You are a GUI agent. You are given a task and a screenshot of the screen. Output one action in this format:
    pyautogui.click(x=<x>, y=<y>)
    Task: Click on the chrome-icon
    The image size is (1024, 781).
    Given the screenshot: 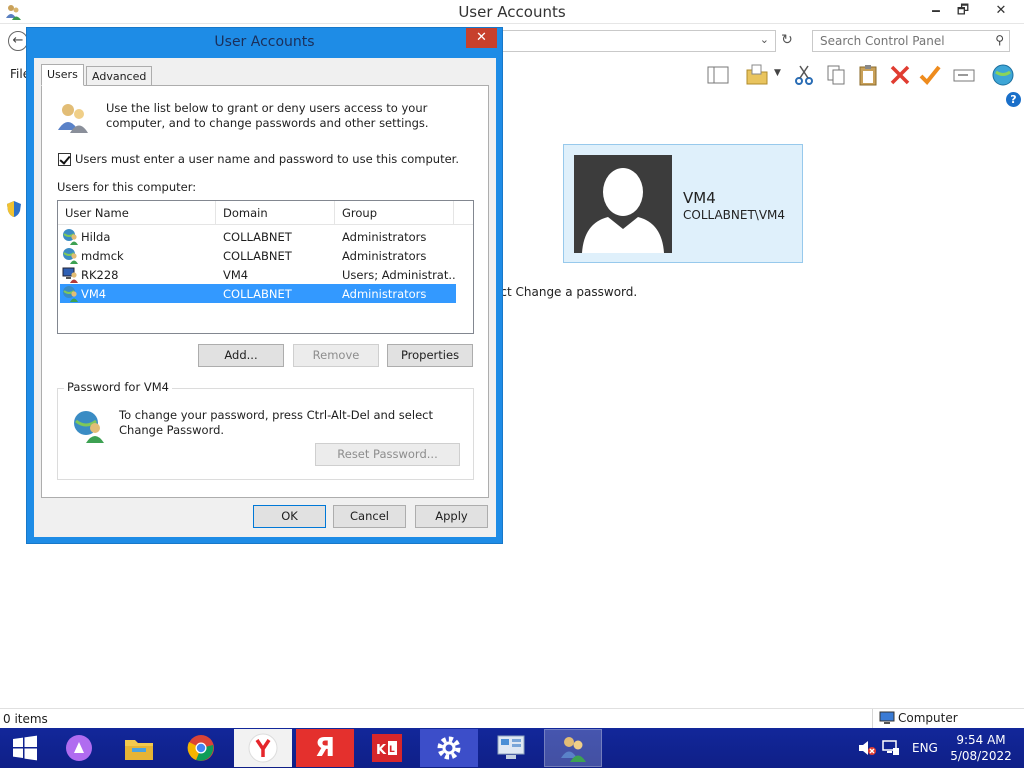 What is the action you would take?
    pyautogui.click(x=200, y=748)
    